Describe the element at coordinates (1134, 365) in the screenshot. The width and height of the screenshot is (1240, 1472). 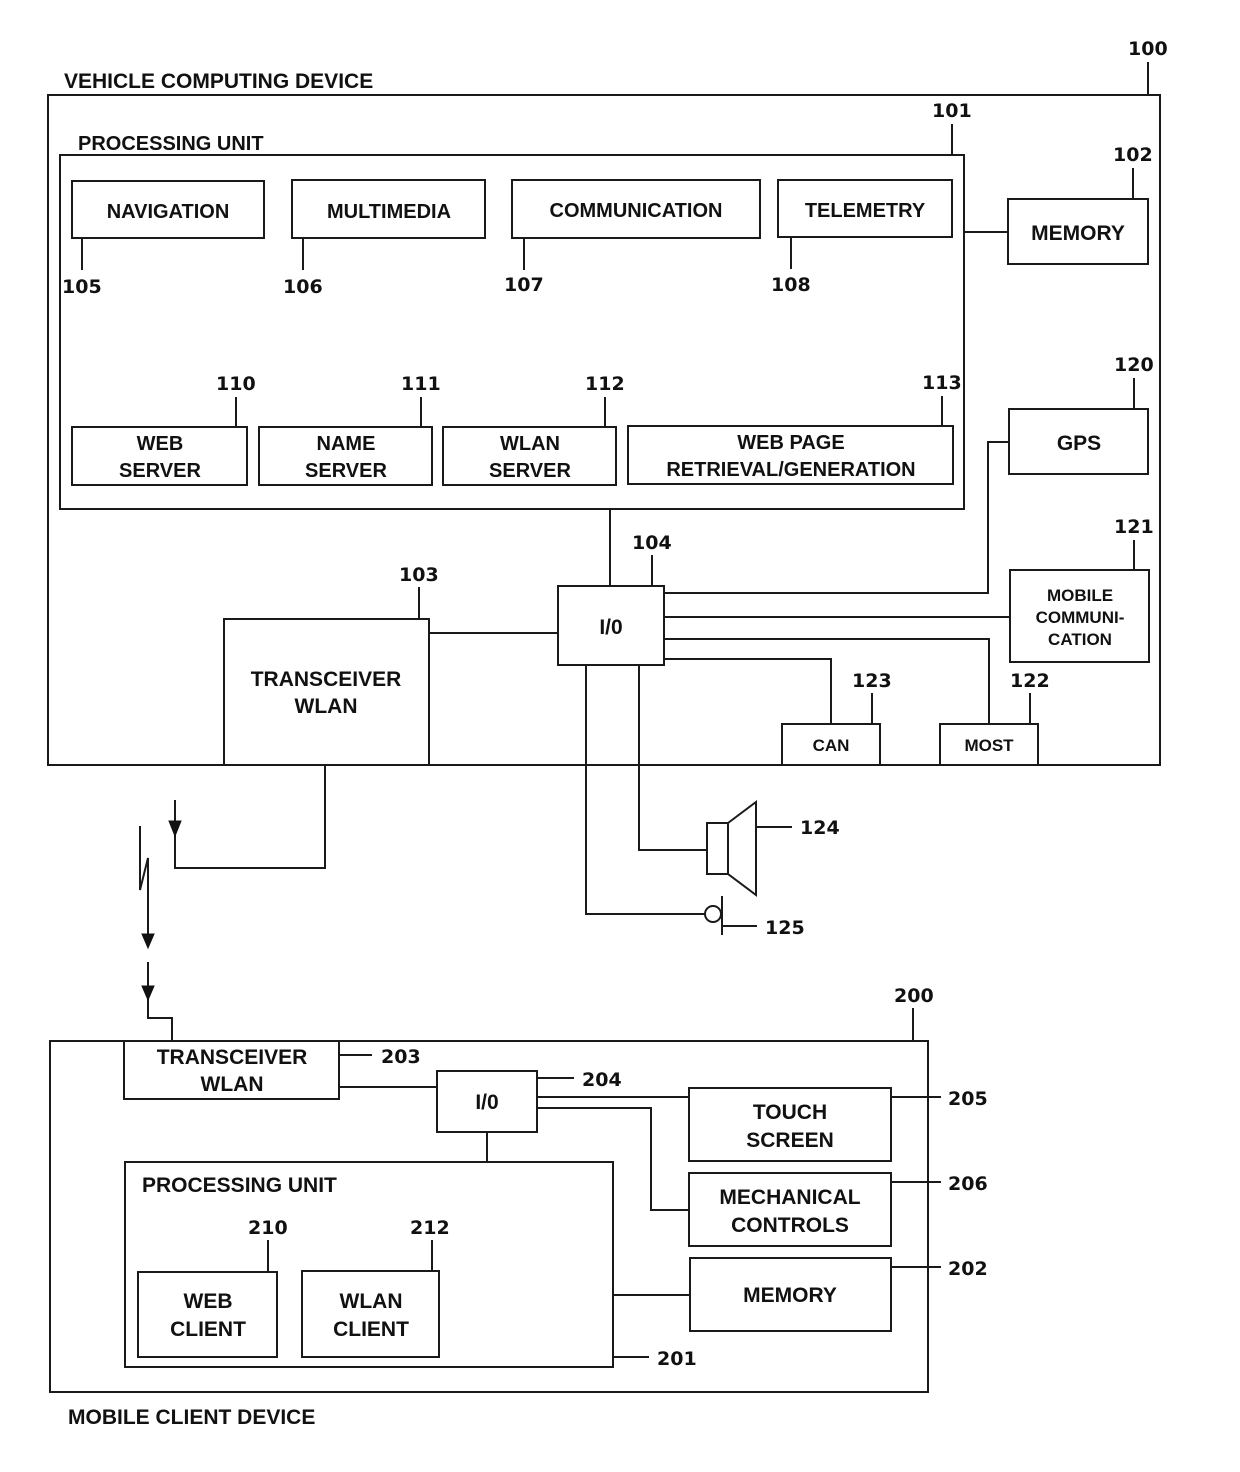
I see `ref-120: 120` at that location.